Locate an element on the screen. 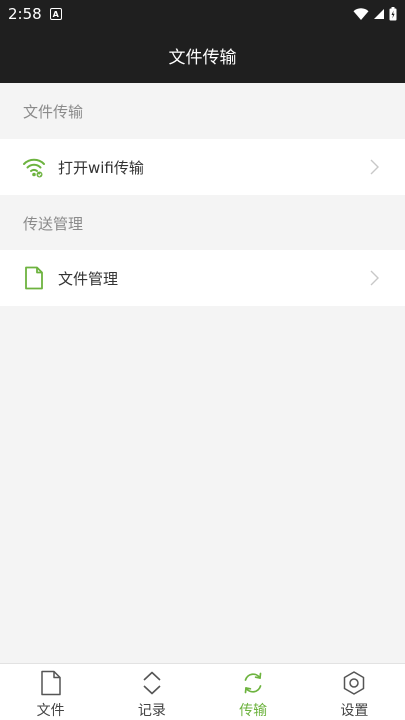 The height and width of the screenshot is (720, 405). page-title: 文件传输 is located at coordinates (202, 58).